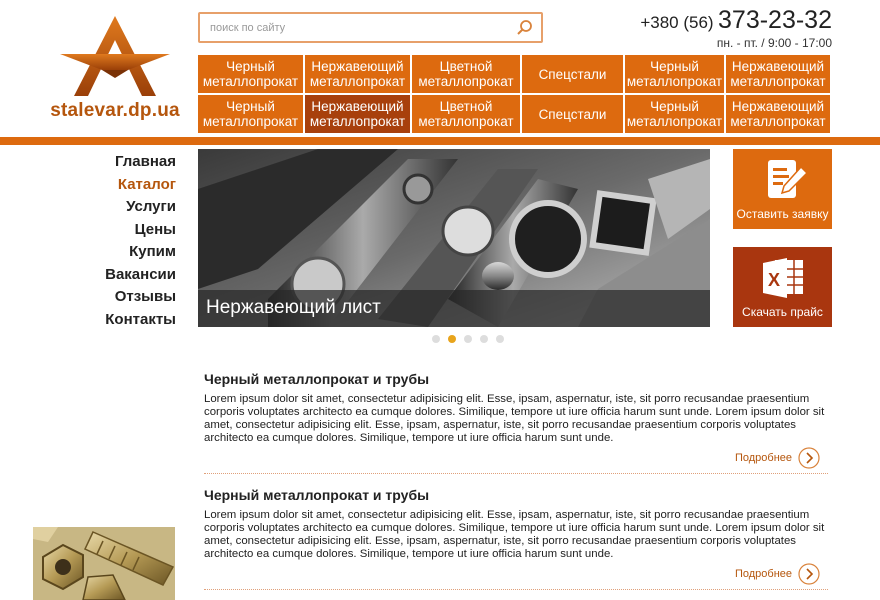 This screenshot has height=600, width=880. What do you see at coordinates (88, 186) in the screenshot?
I see `sidebar-item-catalog: Каталог` at bounding box center [88, 186].